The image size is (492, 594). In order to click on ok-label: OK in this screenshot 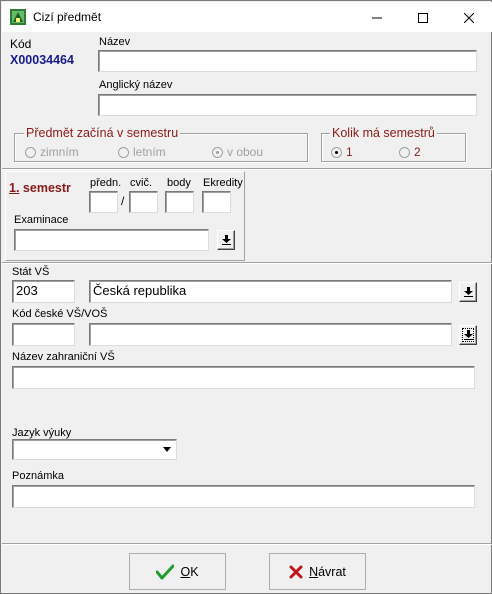, I will do `click(189, 572)`.